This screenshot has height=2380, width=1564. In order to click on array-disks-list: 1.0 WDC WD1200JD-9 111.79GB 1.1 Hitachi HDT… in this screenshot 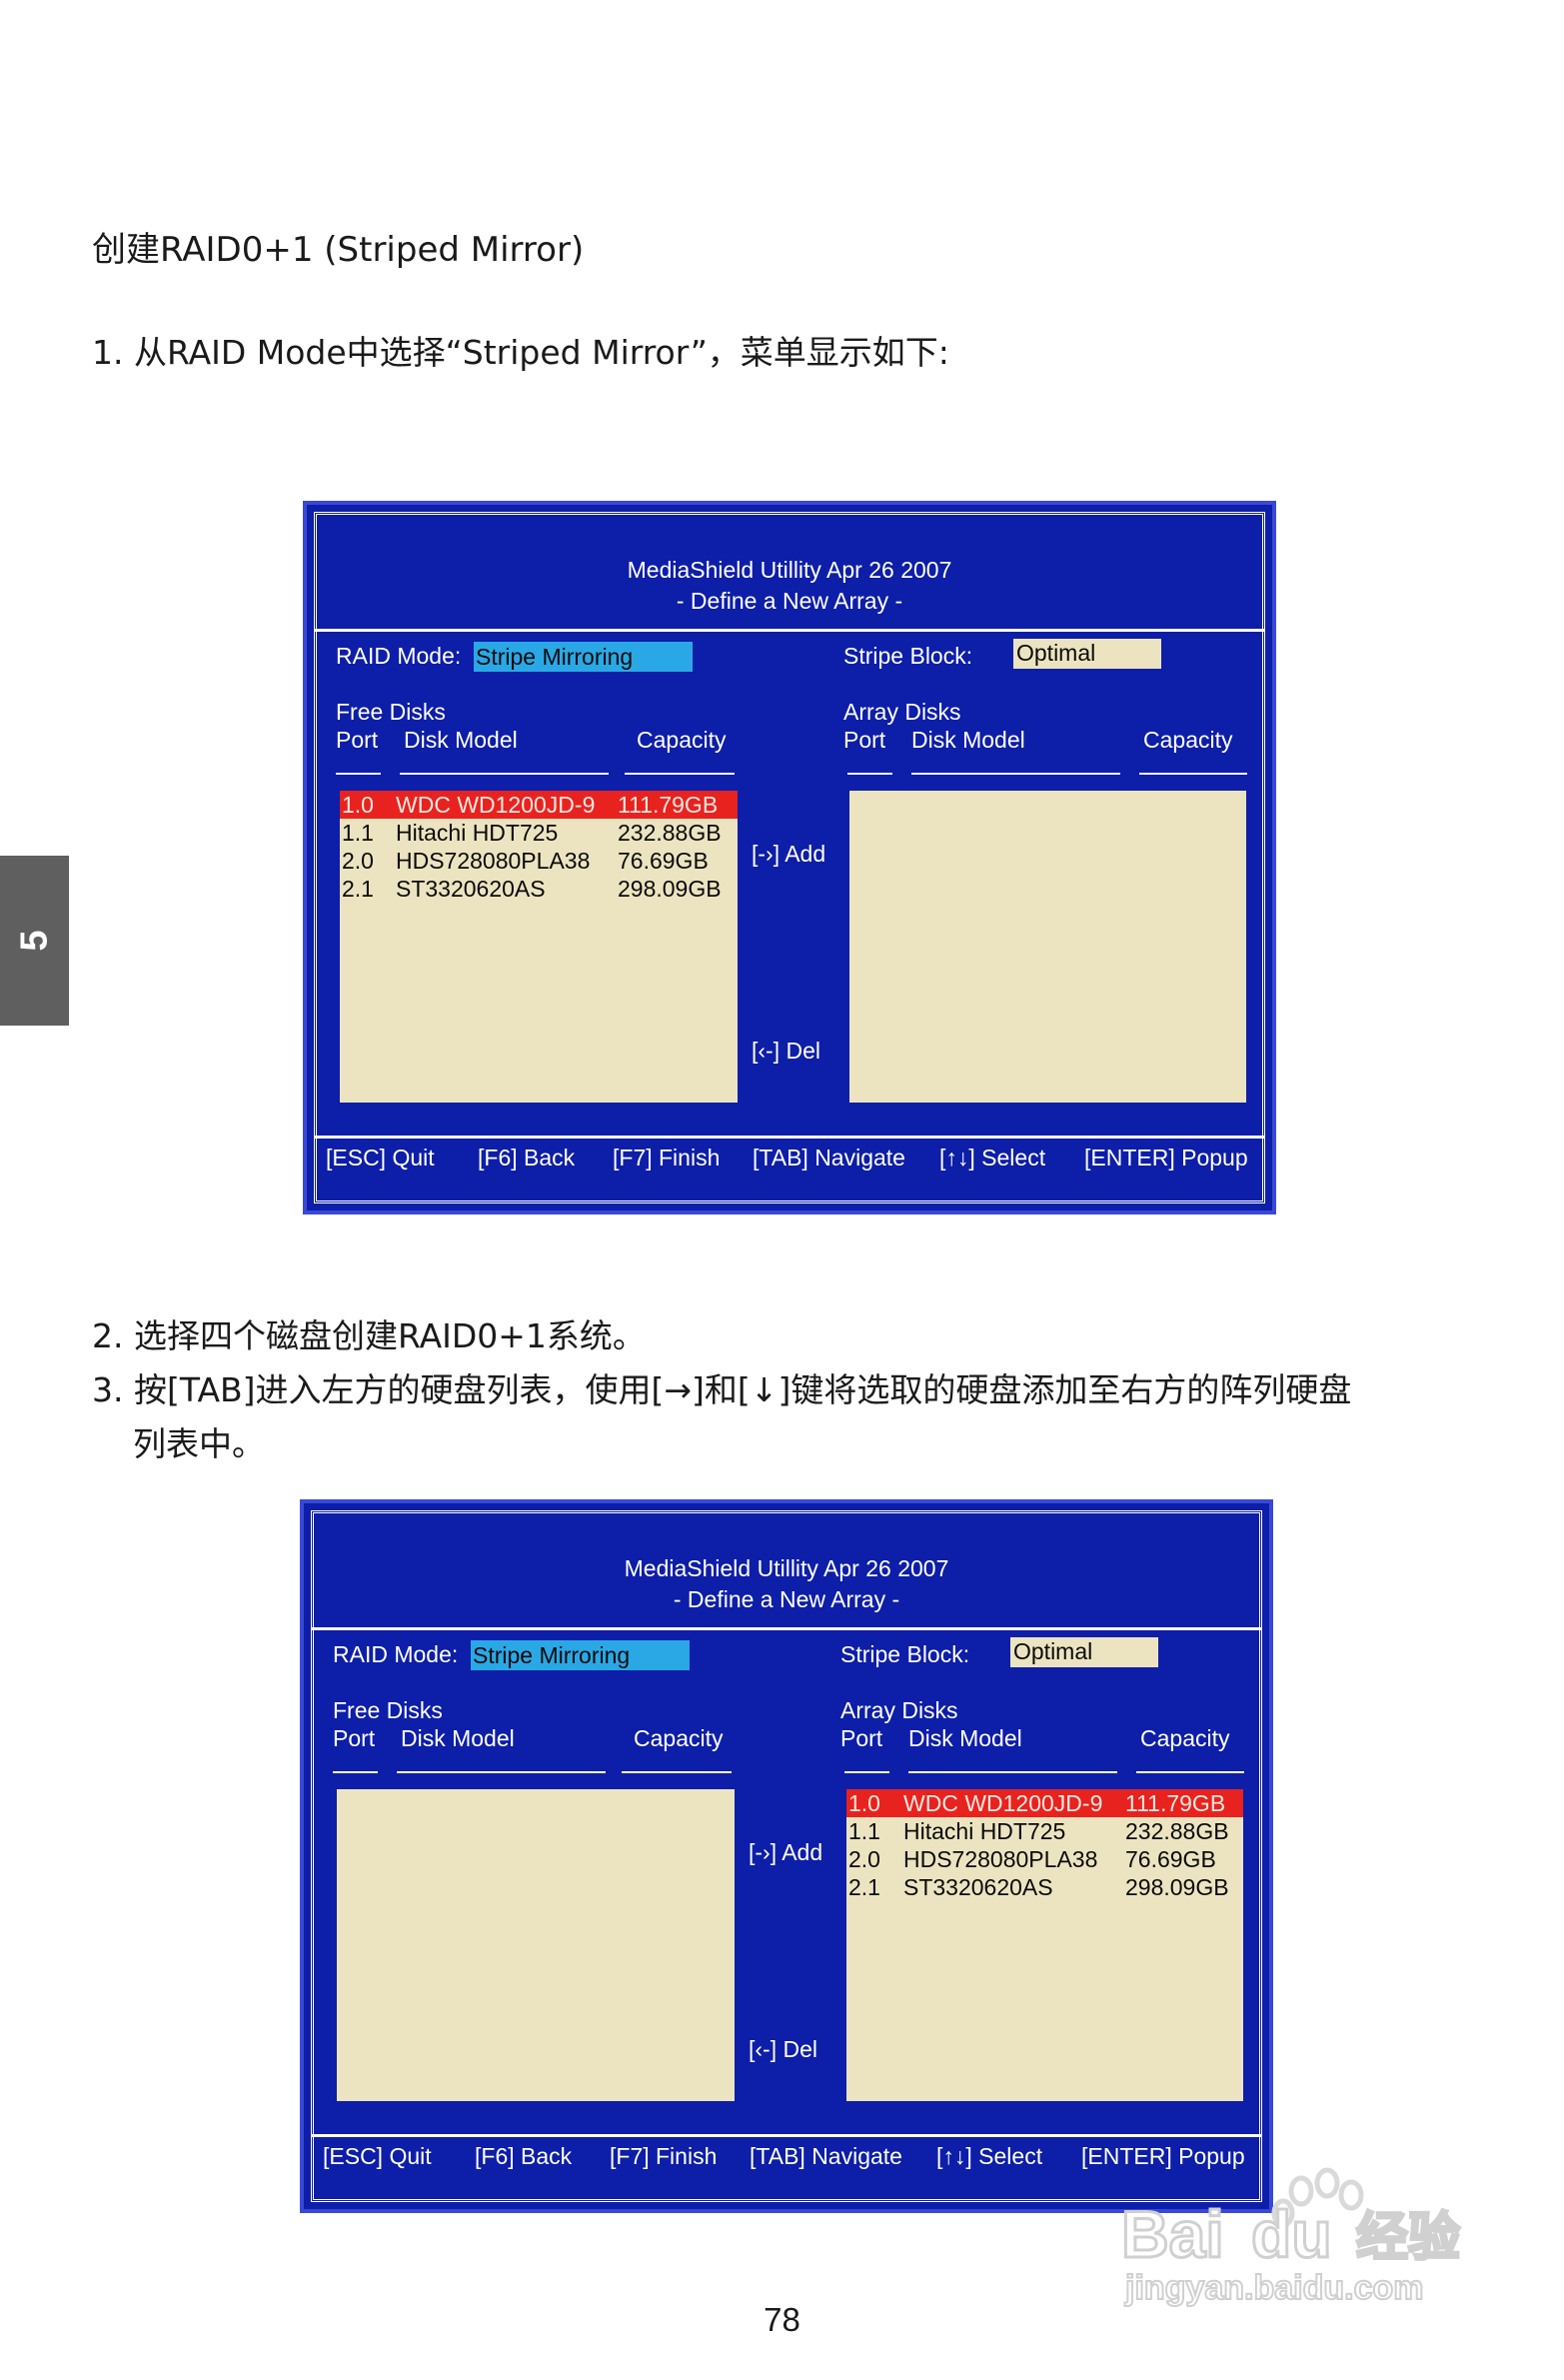, I will do `click(1044, 1945)`.